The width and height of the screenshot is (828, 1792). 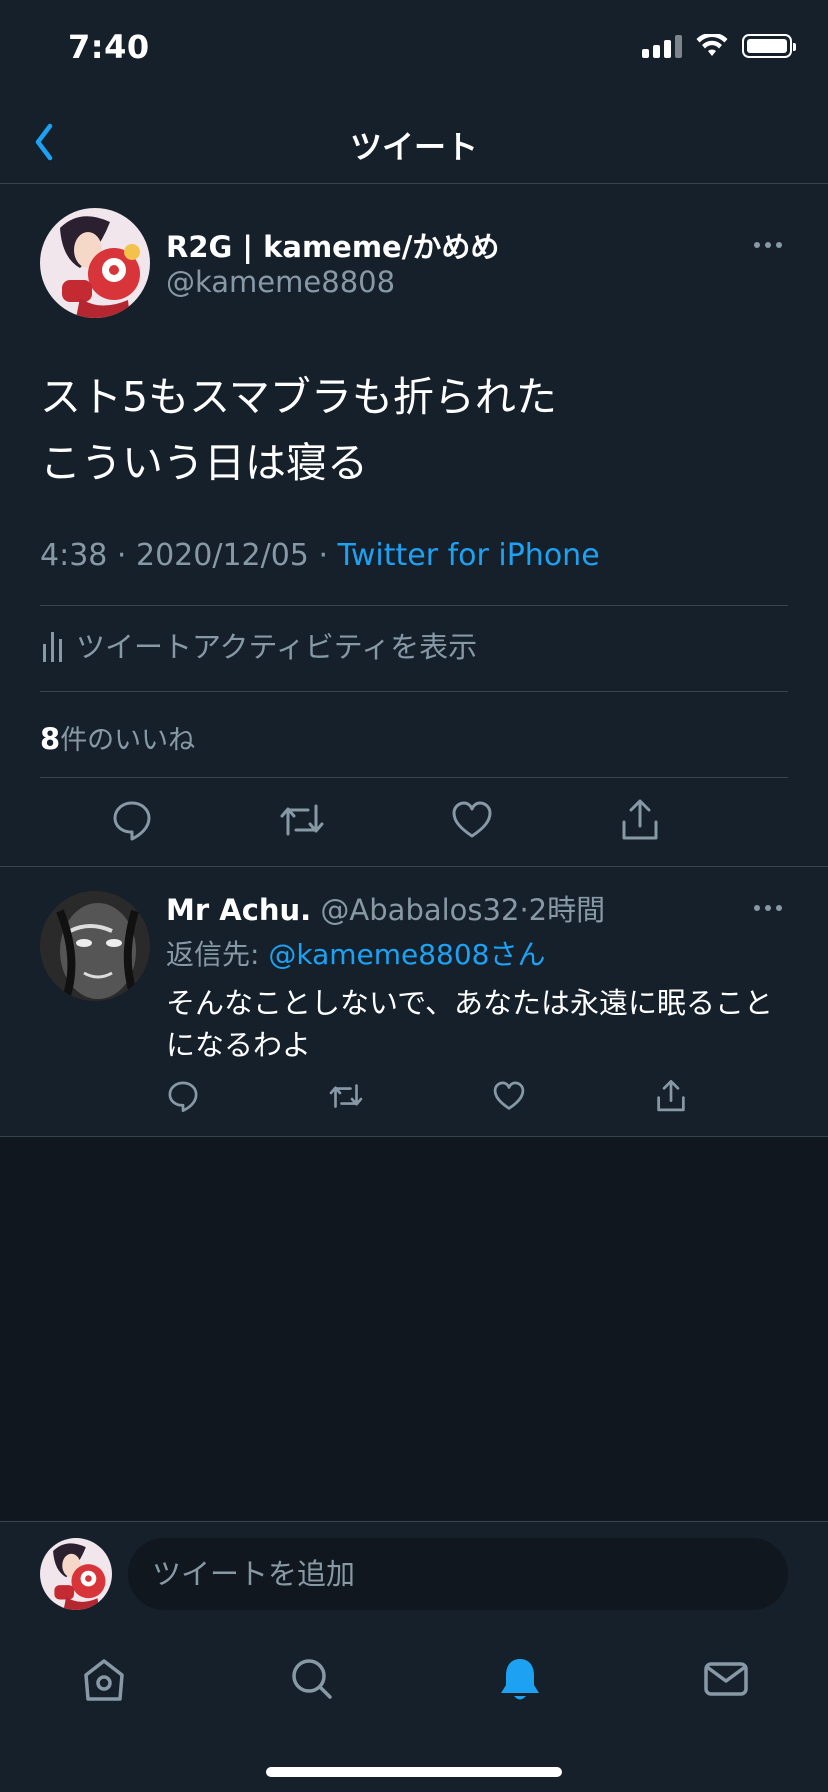 What do you see at coordinates (419, 910) in the screenshot?
I see `reply-author-handle: @Ababalos32` at bounding box center [419, 910].